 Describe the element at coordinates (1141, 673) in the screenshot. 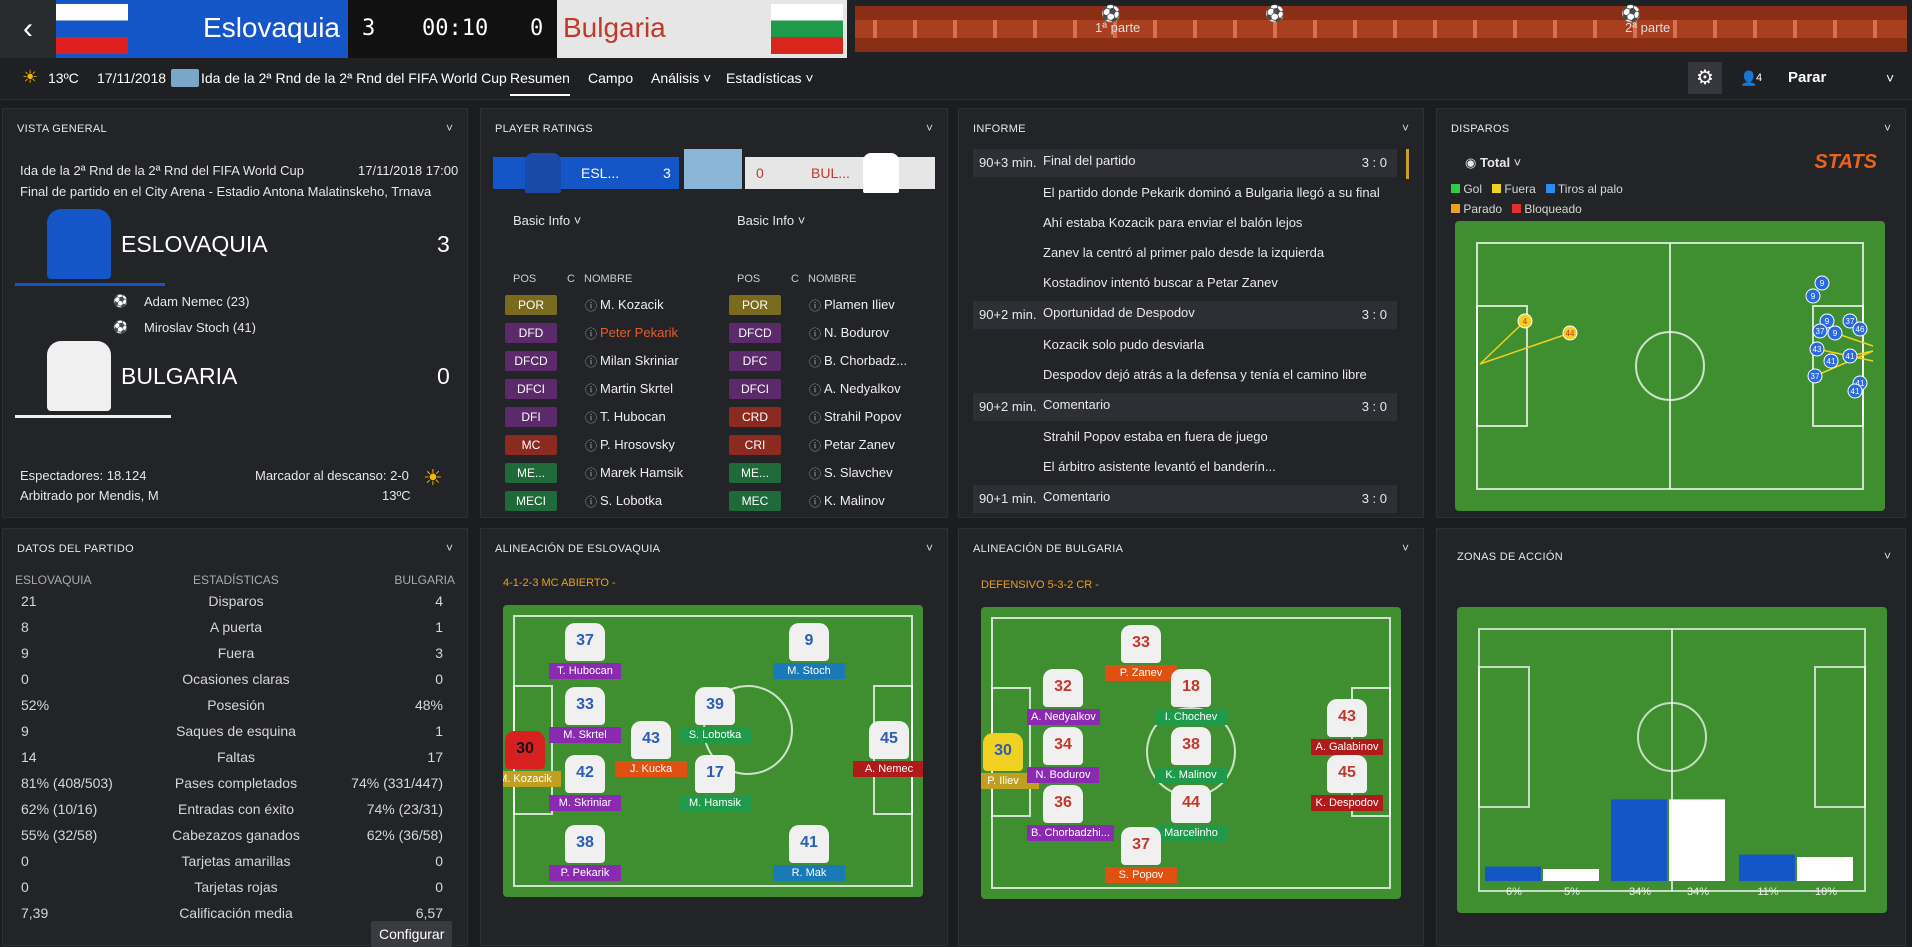

I see `player-name-label: P. Zanev` at that location.